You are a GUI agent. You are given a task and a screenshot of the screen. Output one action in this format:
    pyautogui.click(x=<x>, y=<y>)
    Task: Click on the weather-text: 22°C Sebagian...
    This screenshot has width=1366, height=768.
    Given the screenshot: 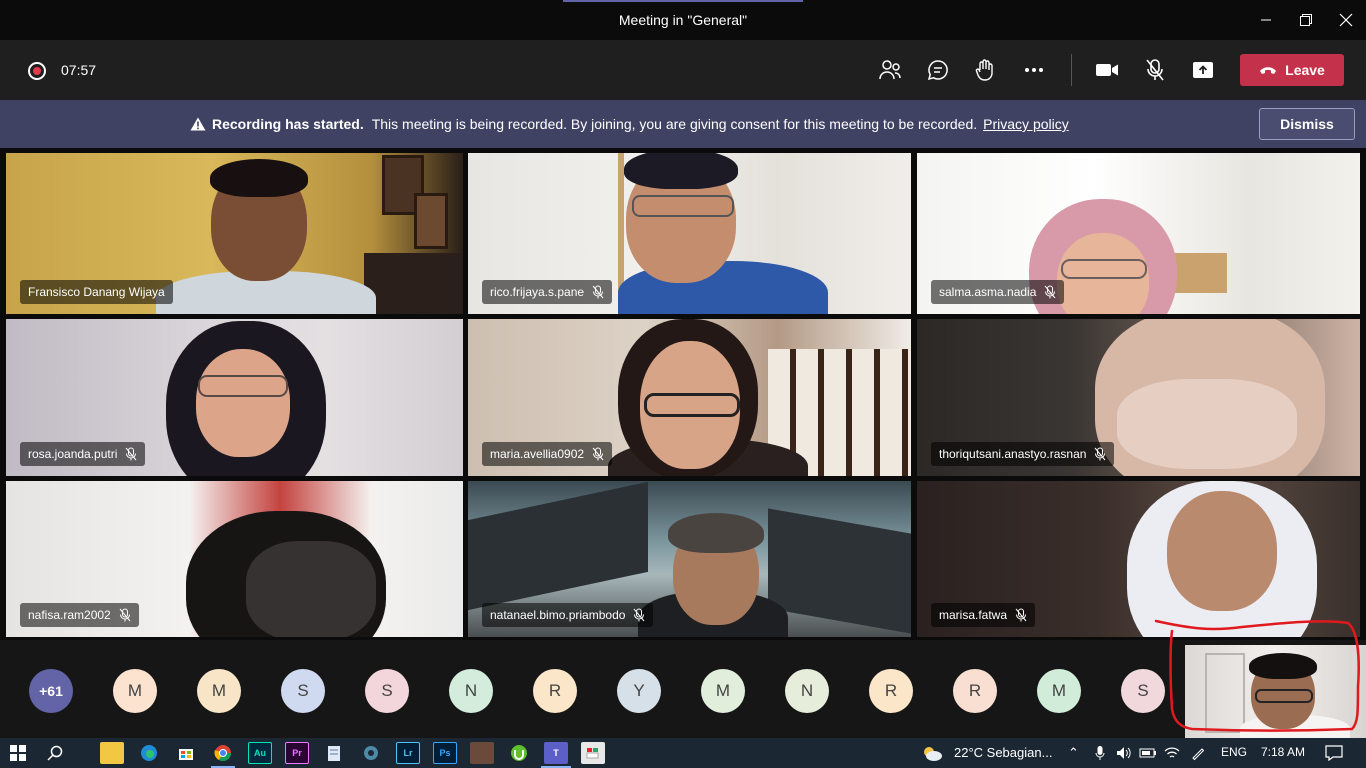 What is the action you would take?
    pyautogui.click(x=1003, y=752)
    